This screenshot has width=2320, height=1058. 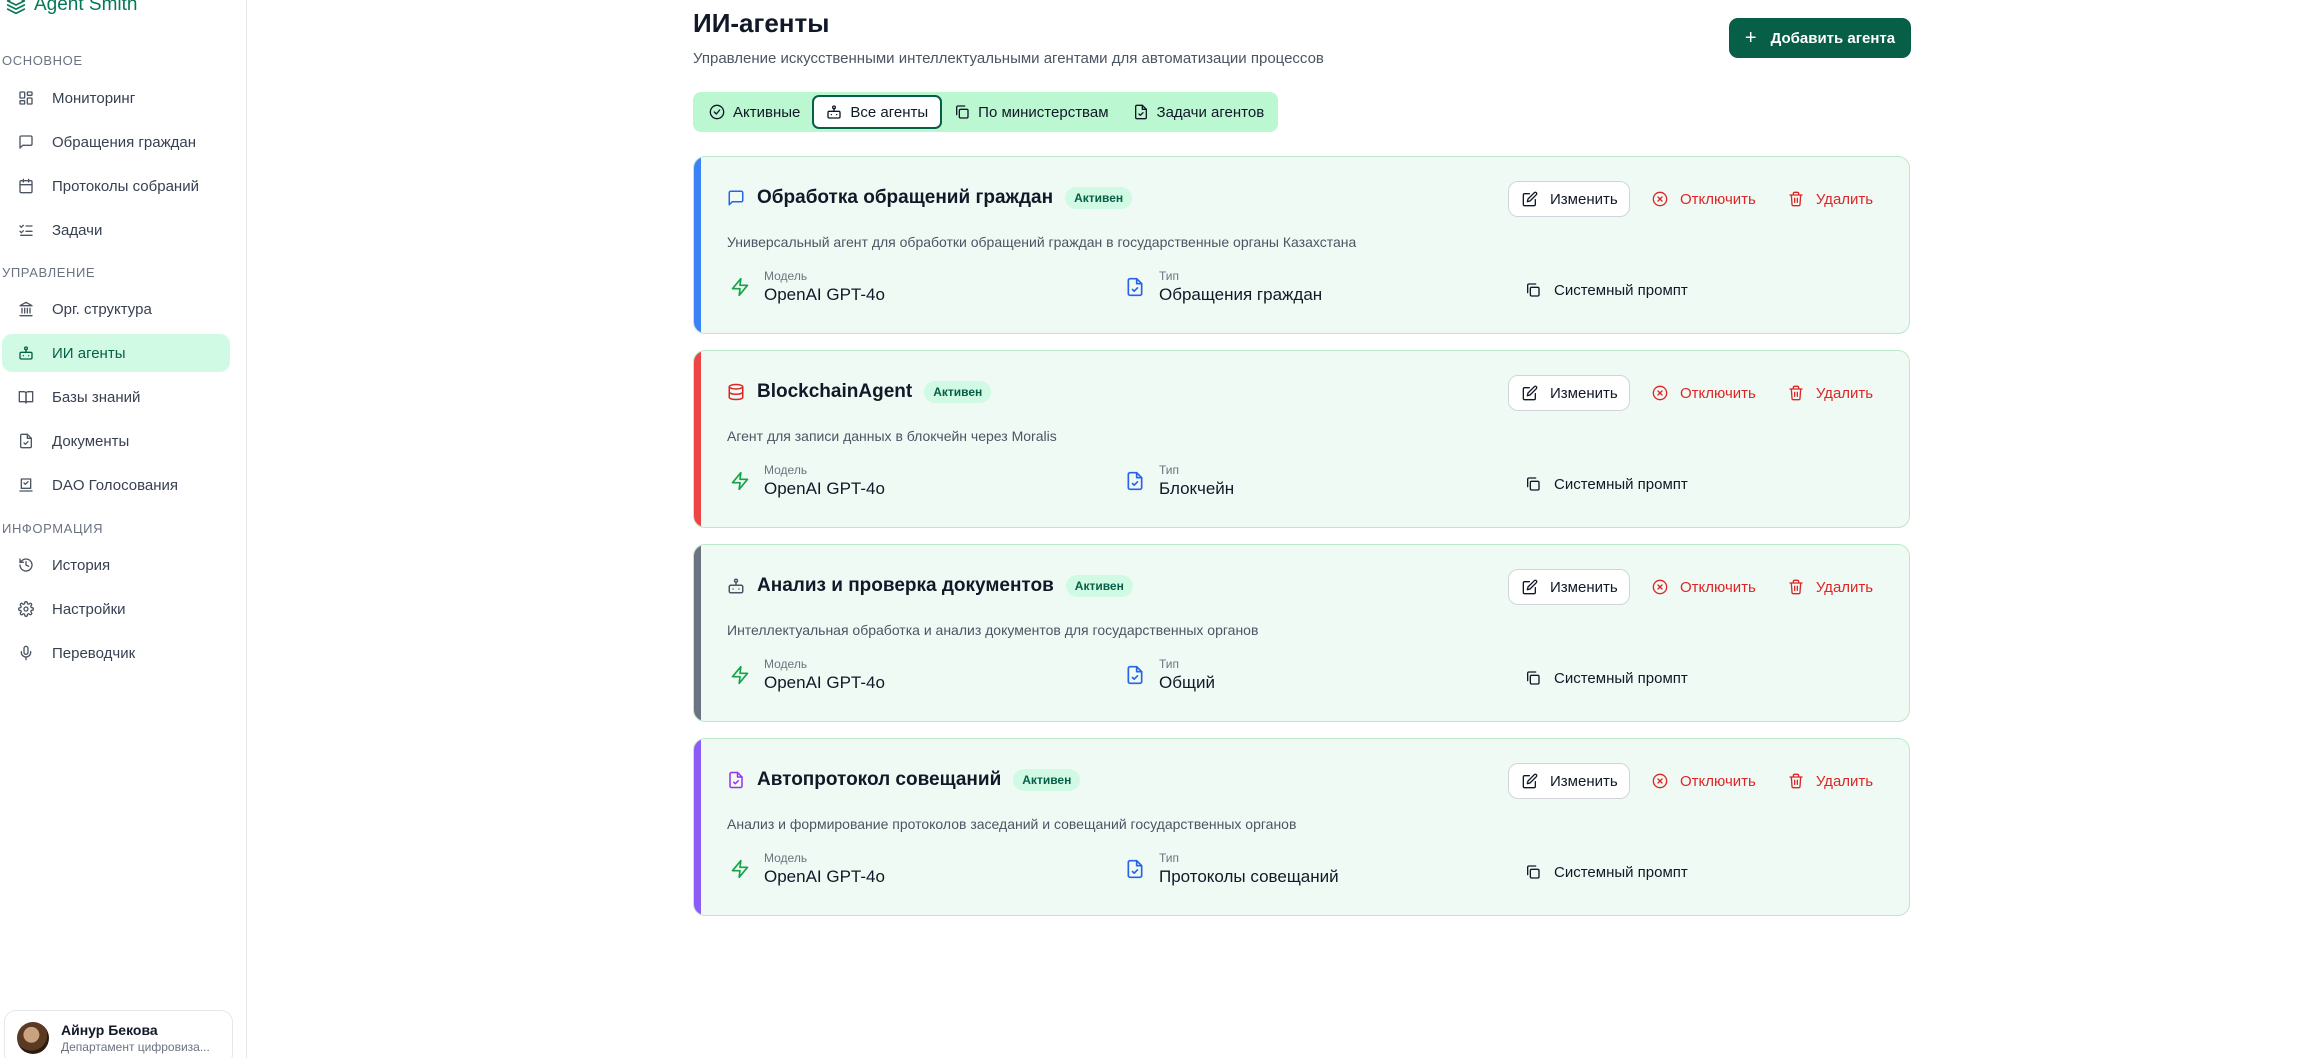 What do you see at coordinates (930, 586) in the screenshot?
I see `card-header: Анализ и проверка документов Активен` at bounding box center [930, 586].